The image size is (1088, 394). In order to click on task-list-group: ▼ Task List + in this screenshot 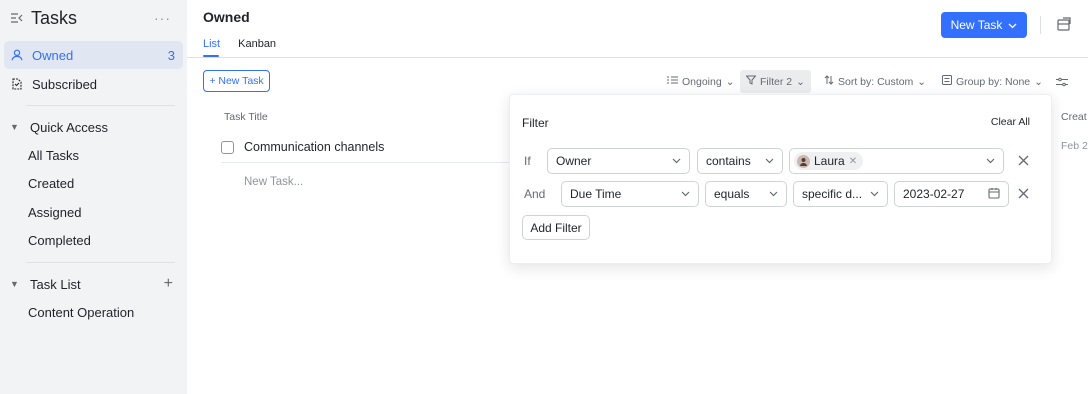, I will do `click(93, 284)`.